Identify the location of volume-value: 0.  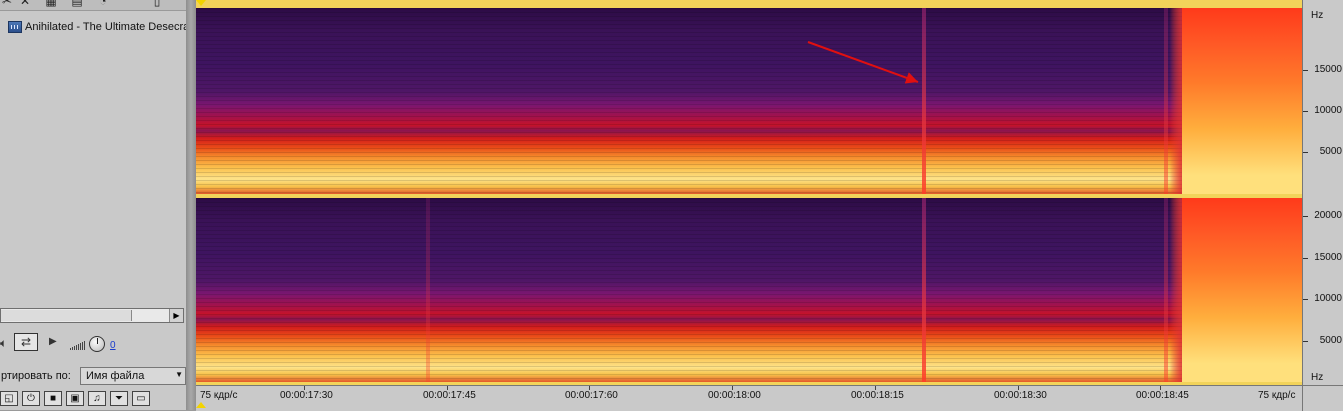
(113, 345).